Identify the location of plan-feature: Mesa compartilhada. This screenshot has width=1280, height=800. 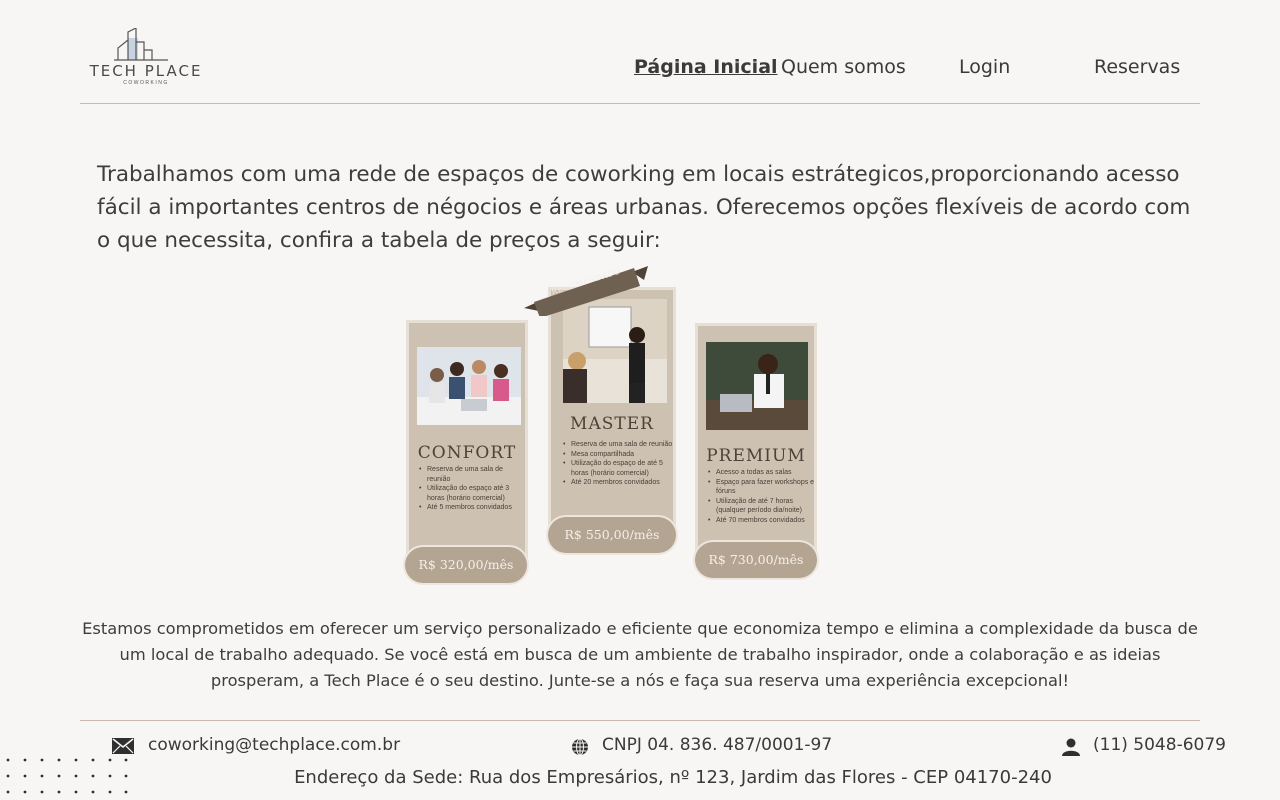
(619, 455).